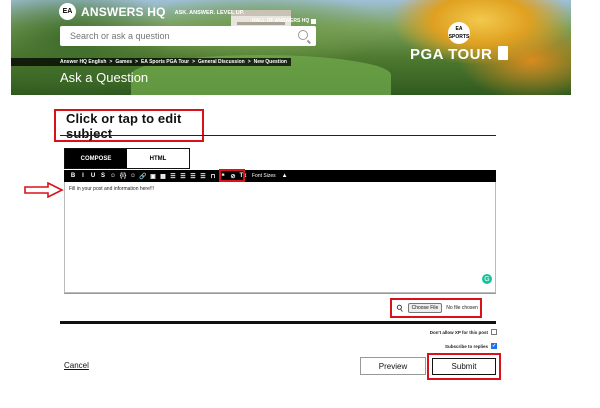 The width and height of the screenshot is (600, 408). Describe the element at coordinates (393, 366) in the screenshot. I see `preview-button: Preview` at that location.